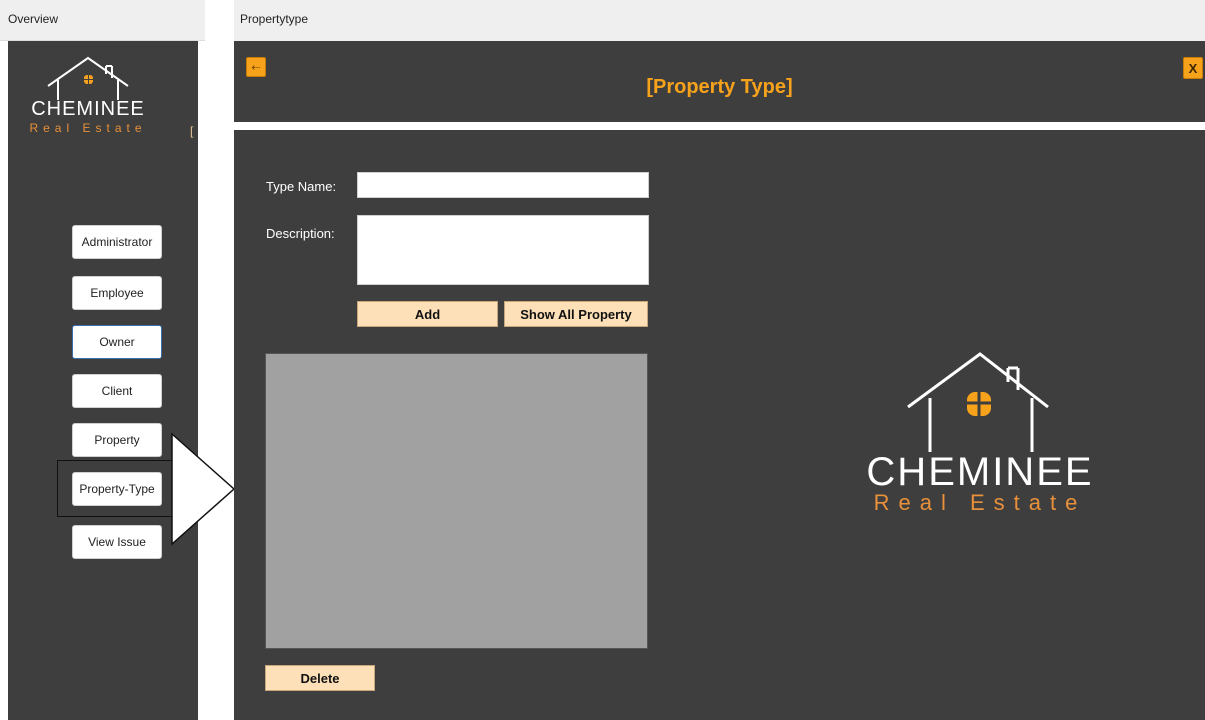  I want to click on nav-property-button: Property, so click(117, 440).